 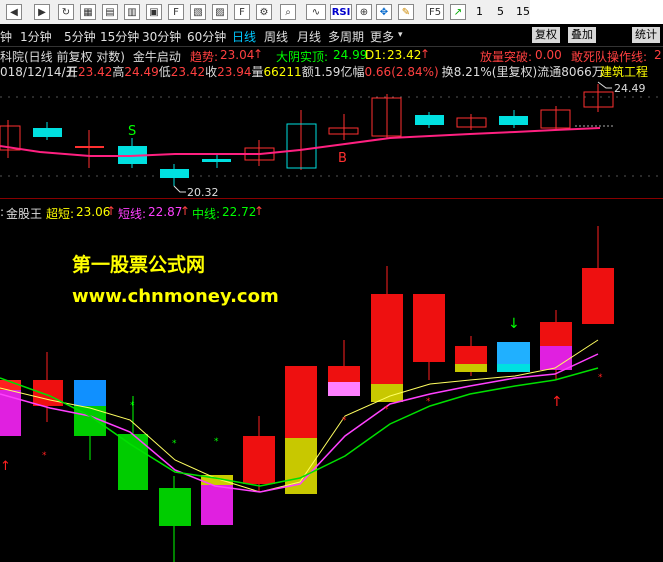 What do you see at coordinates (36, 36) in the screenshot?
I see `period-1min: 1分钟` at bounding box center [36, 36].